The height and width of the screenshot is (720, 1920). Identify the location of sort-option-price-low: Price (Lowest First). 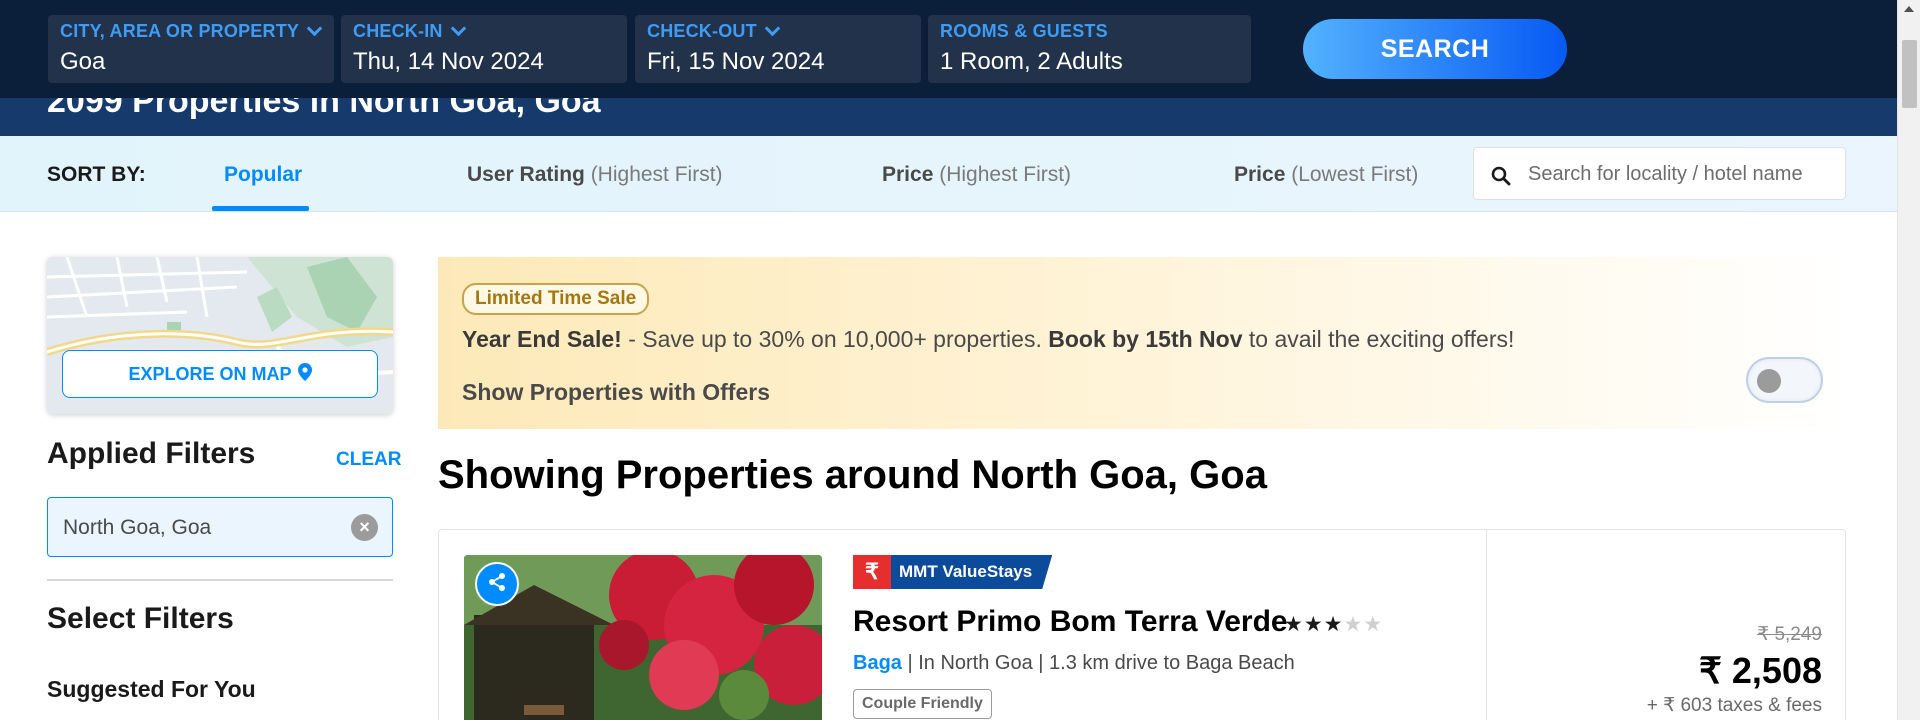
(1326, 175).